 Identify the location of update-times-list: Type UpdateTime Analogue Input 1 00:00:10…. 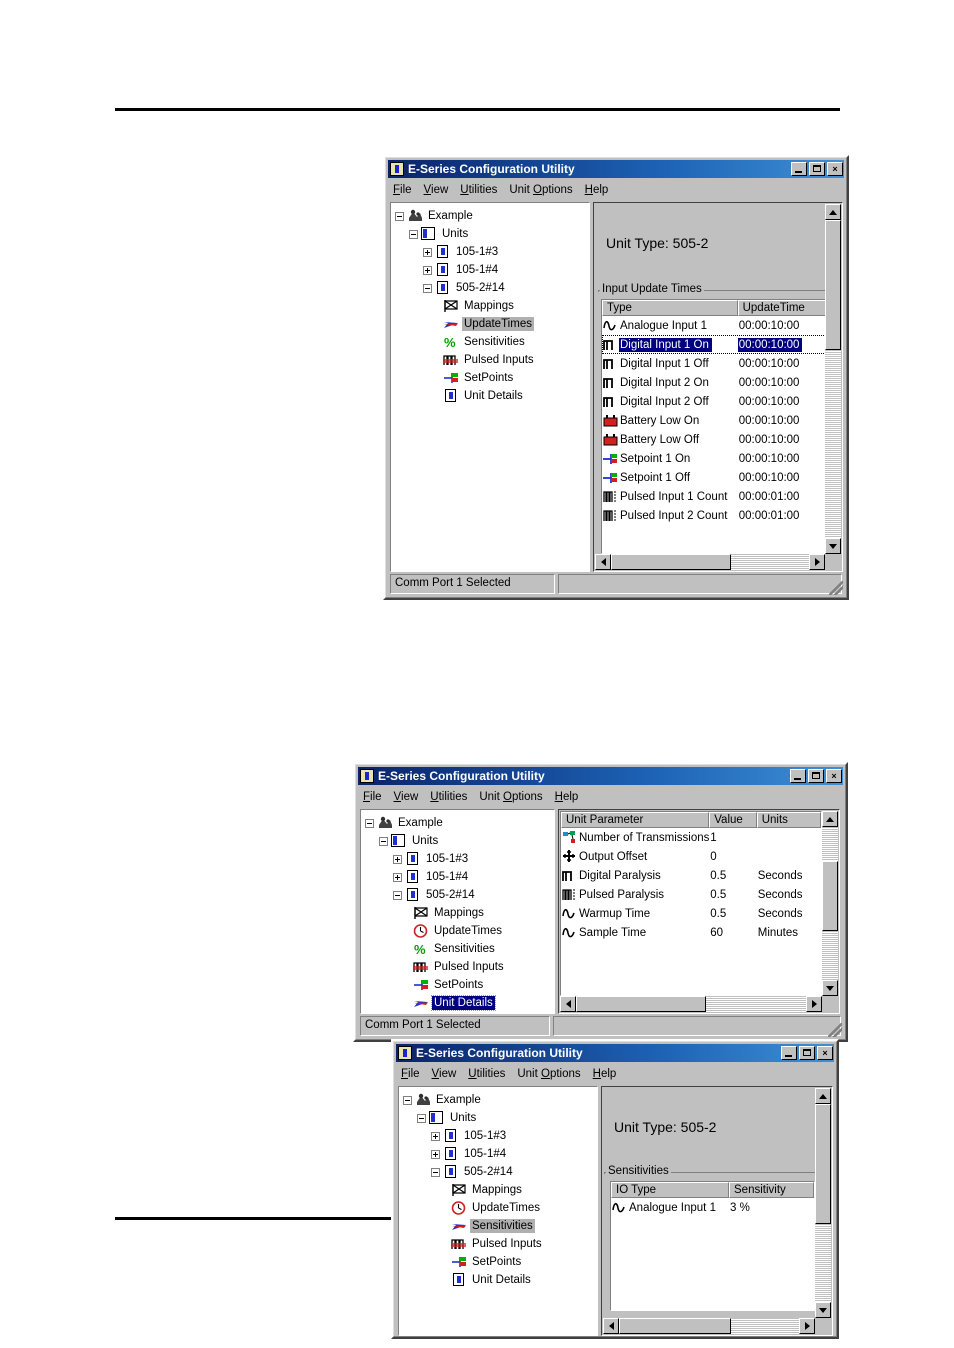
(714, 426).